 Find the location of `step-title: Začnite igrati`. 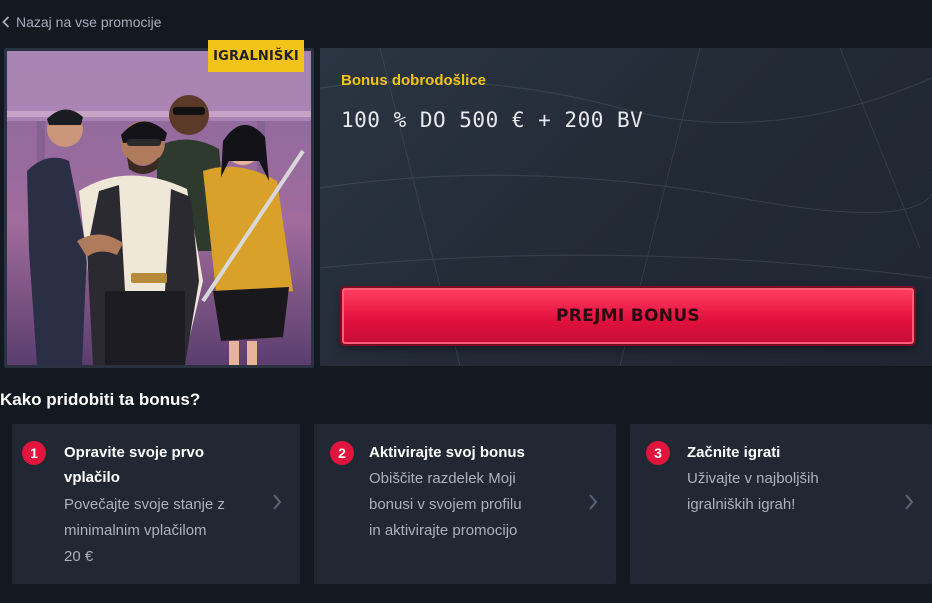

step-title: Začnite igrati is located at coordinates (734, 452).